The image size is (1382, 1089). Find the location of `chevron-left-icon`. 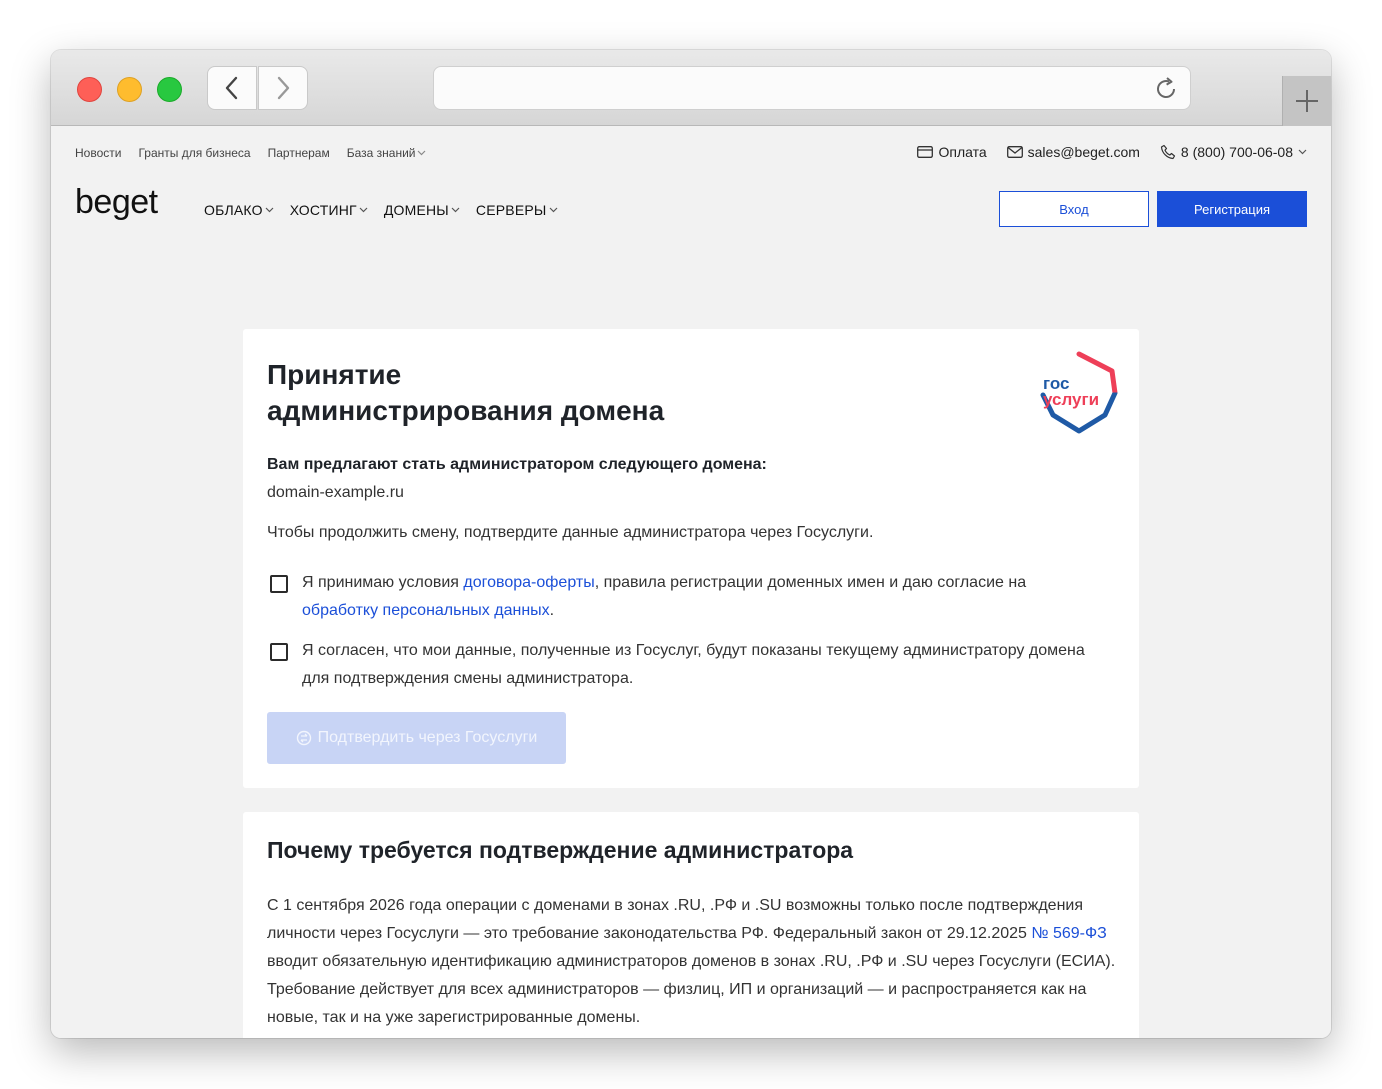

chevron-left-icon is located at coordinates (231, 88).